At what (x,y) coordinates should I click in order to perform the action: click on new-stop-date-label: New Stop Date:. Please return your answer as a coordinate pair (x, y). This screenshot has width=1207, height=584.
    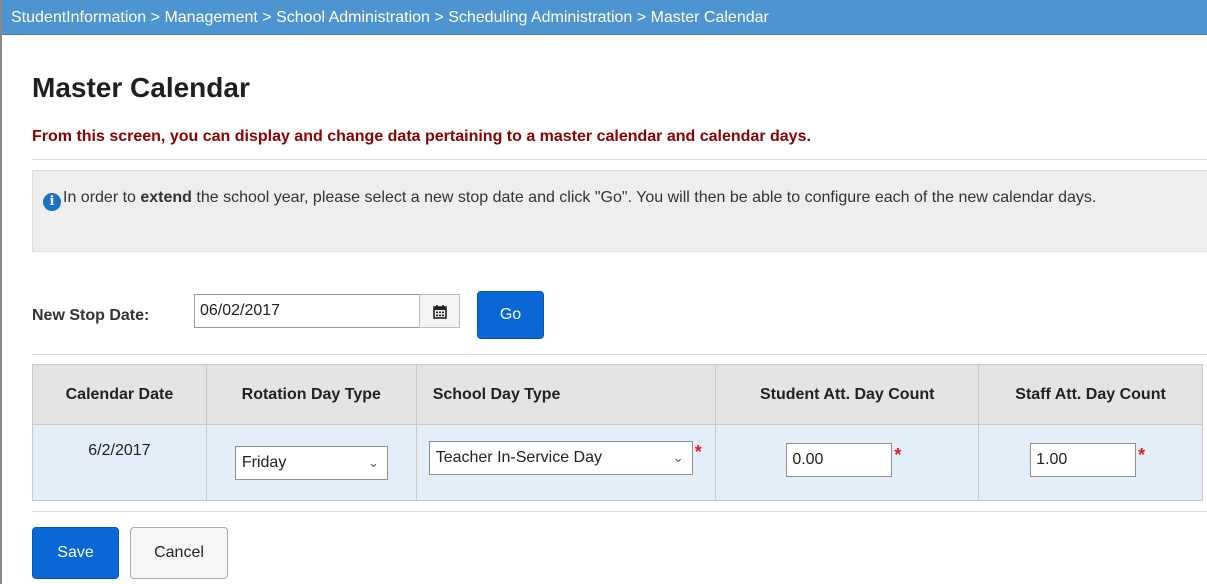
    Looking at the image, I should click on (91, 315).